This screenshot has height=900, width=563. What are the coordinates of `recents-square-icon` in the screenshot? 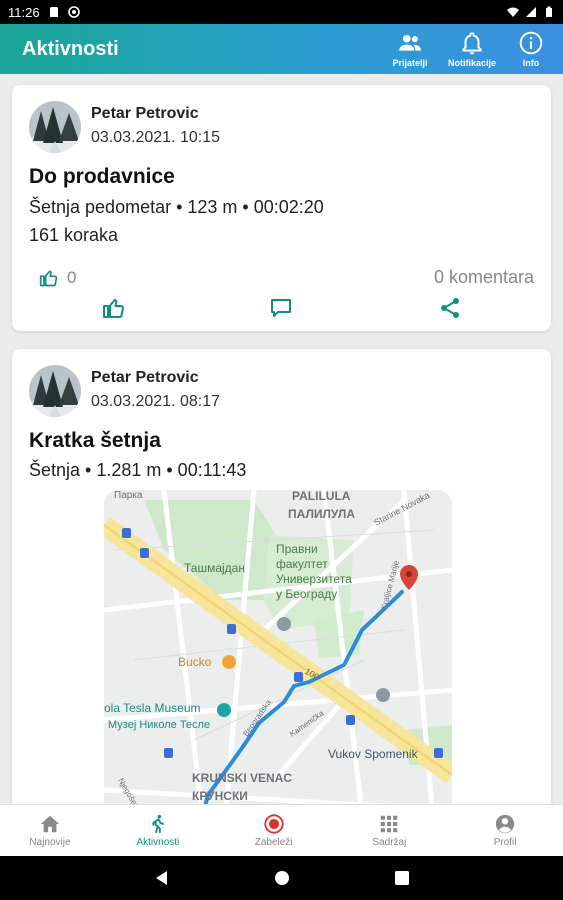 It's located at (401, 878).